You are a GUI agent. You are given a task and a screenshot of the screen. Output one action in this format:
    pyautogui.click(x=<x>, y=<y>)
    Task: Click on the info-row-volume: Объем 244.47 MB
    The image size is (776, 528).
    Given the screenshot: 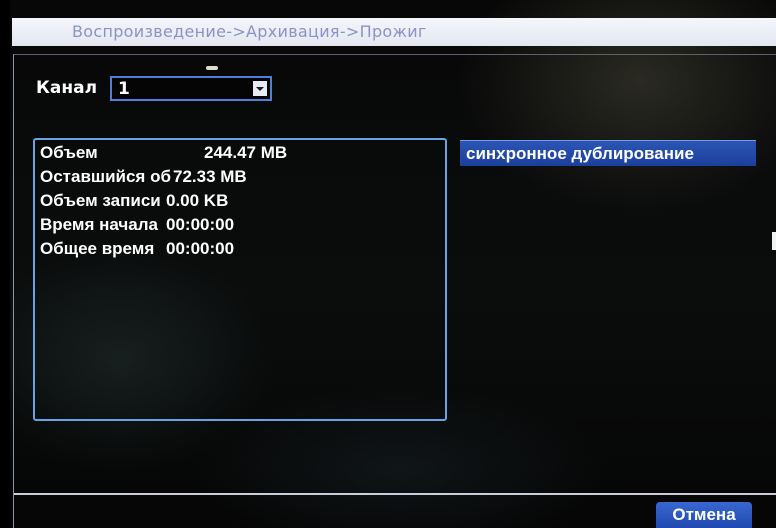 What is the action you would take?
    pyautogui.click(x=242, y=153)
    